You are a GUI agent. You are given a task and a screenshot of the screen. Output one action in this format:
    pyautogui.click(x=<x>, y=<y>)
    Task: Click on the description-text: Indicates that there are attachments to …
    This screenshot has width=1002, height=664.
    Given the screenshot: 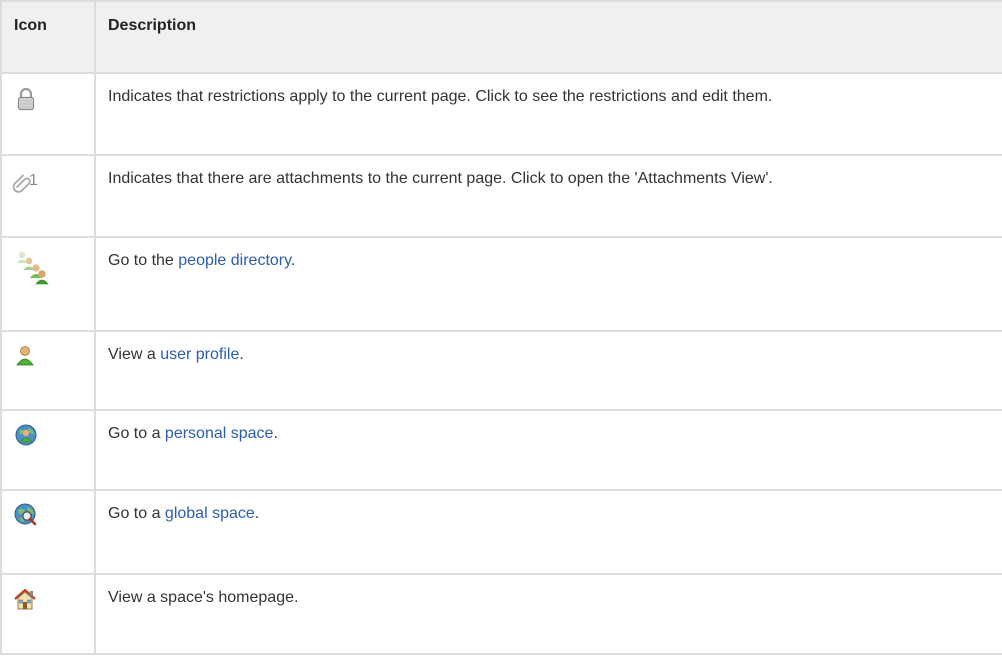 What is the action you would take?
    pyautogui.click(x=440, y=178)
    